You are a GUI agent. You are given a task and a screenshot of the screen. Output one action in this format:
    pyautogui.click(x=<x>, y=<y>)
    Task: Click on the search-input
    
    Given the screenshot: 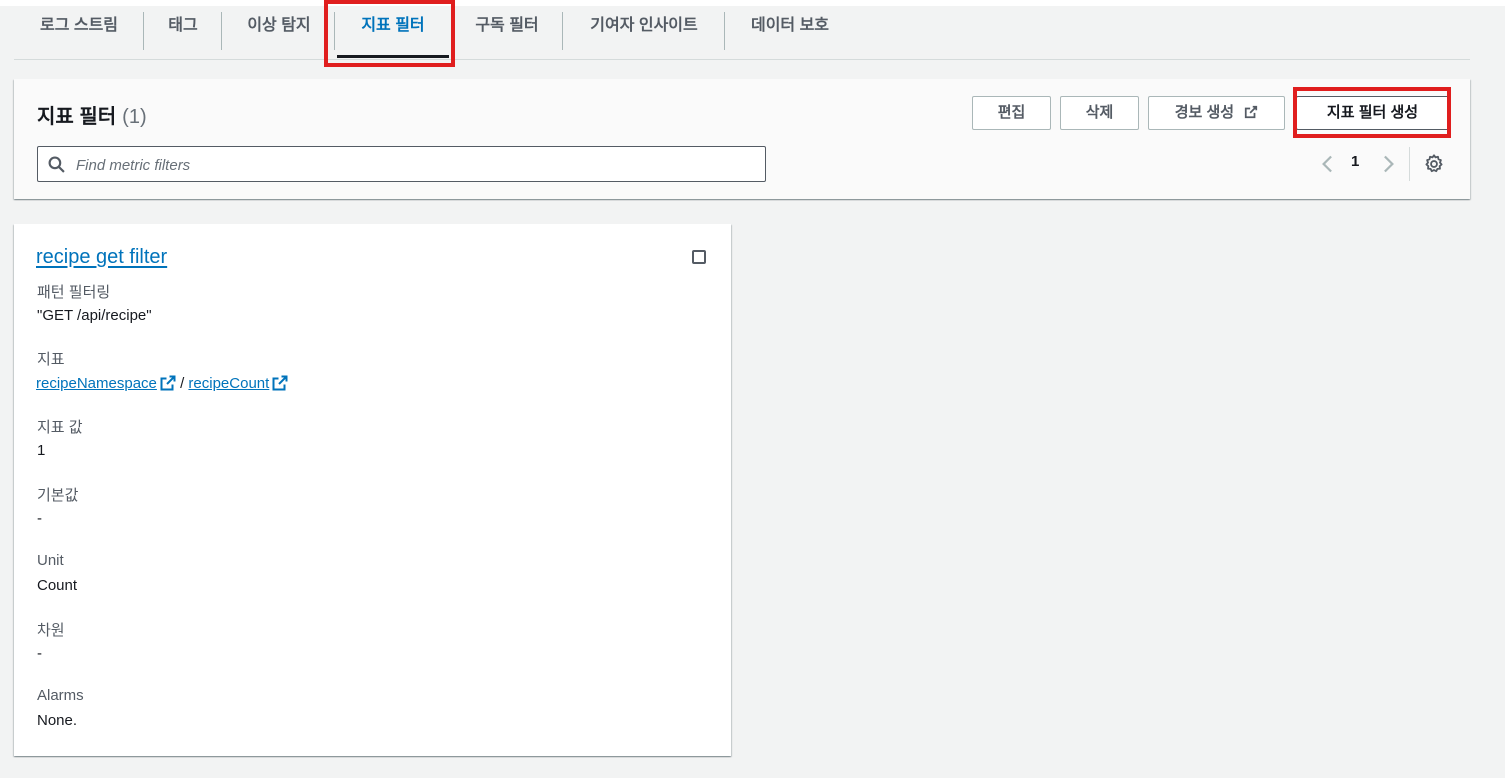 What is the action you would take?
    pyautogui.click(x=416, y=165)
    